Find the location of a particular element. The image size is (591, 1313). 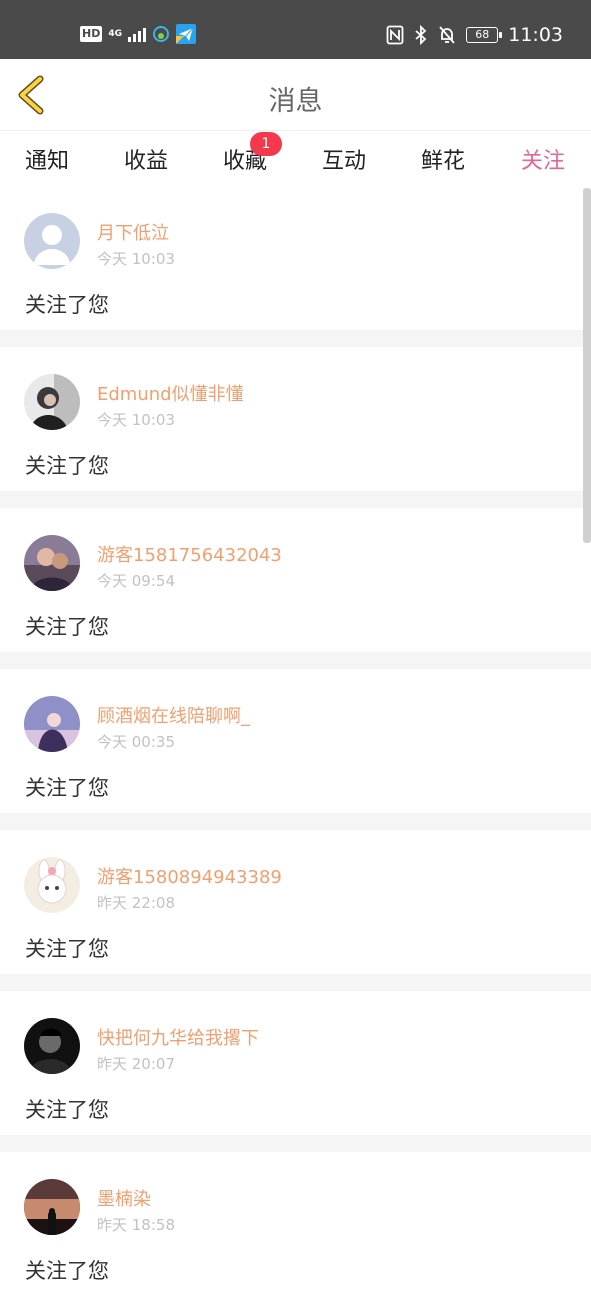

tab-earnings: 收益 is located at coordinates (146, 159).